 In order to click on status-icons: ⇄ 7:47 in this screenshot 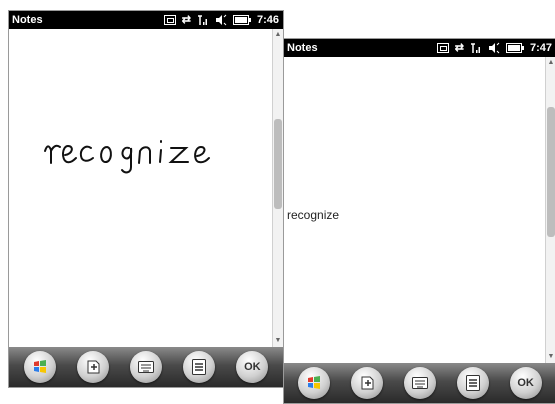, I will do `click(494, 48)`.